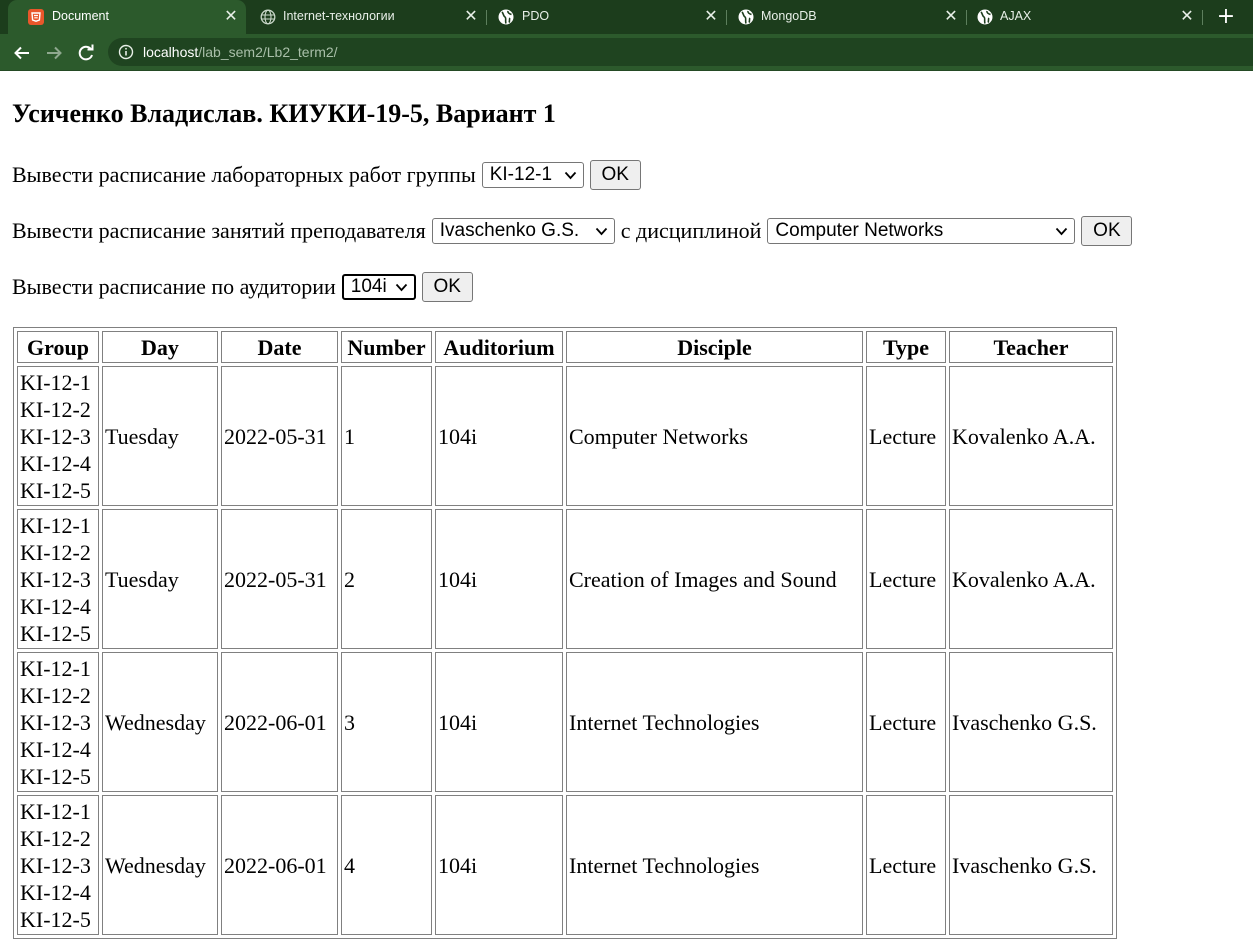 The width and height of the screenshot is (1253, 951). I want to click on tab-internet-technologies: Internet-технологии ✕, so click(366, 17).